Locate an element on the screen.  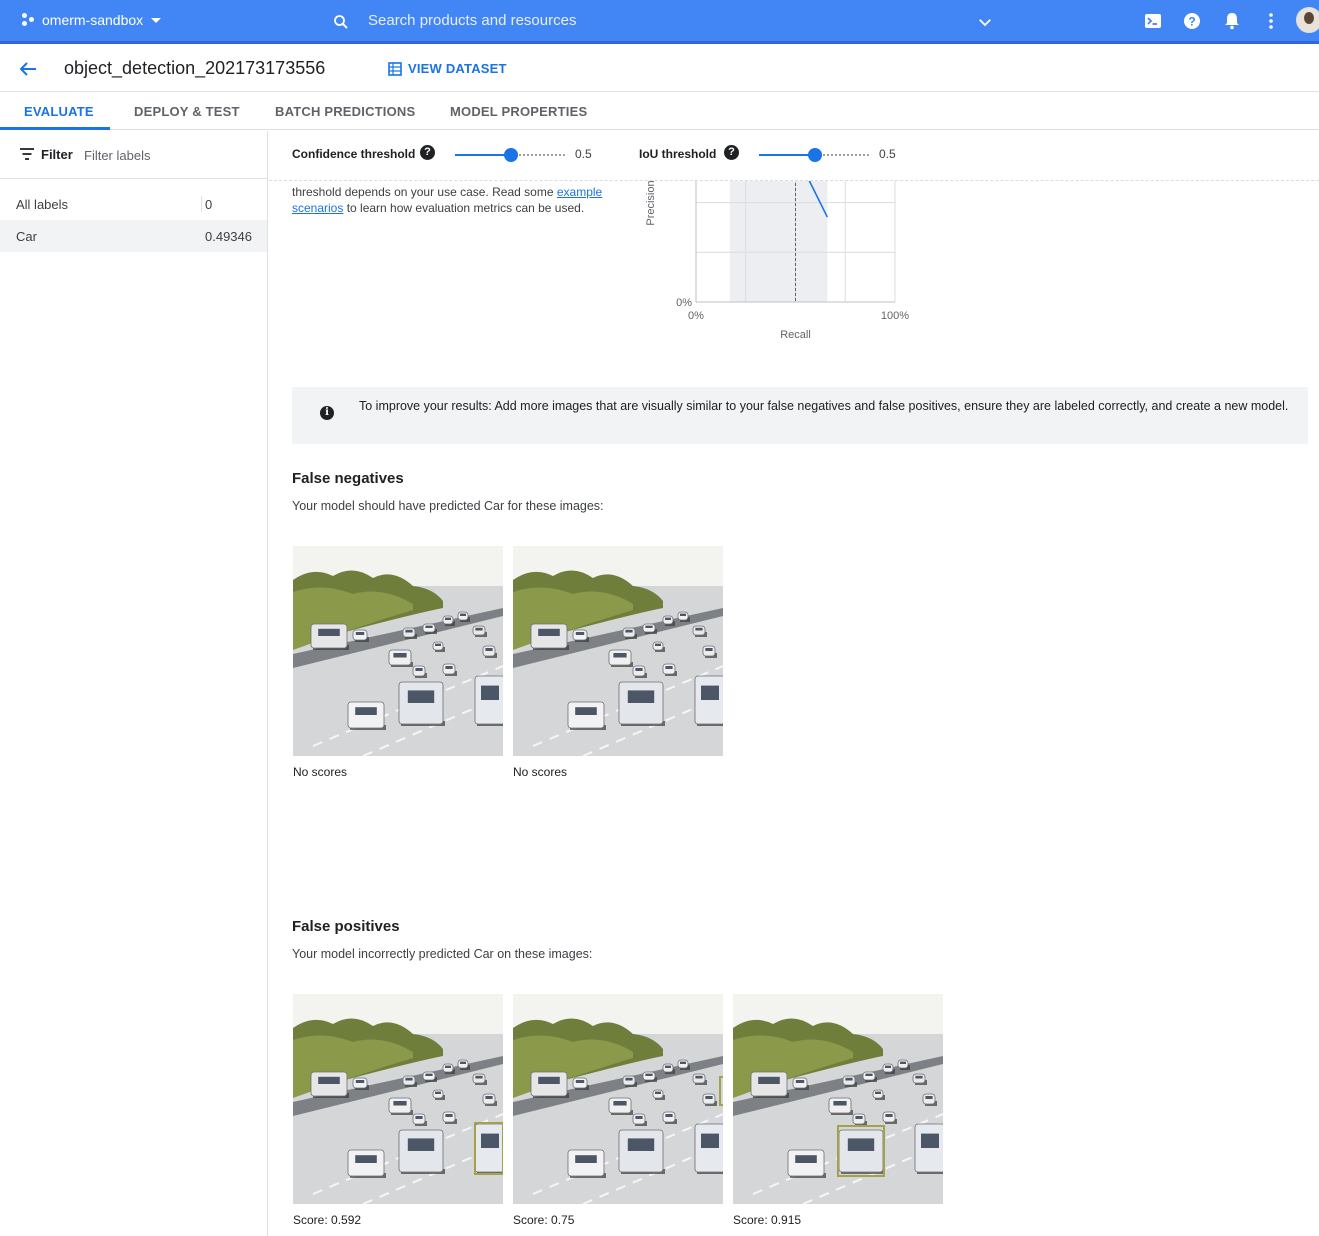
active-tab-indicator is located at coordinates (55, 128).